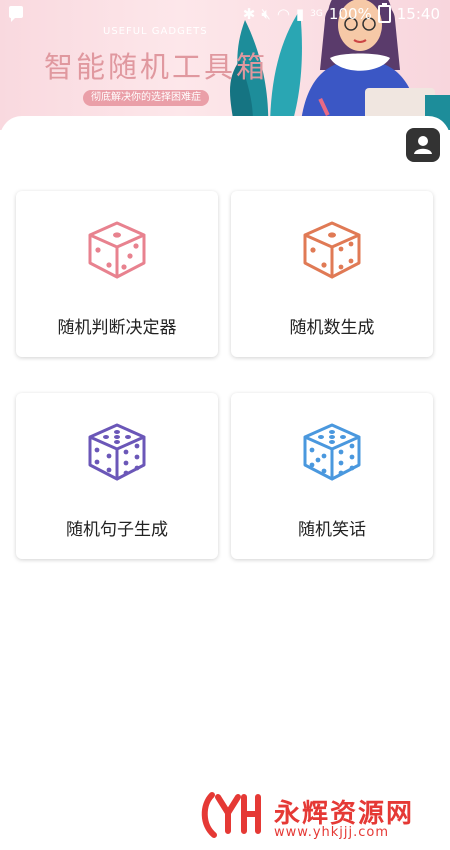 Image resolution: width=450 pixels, height=850 pixels. I want to click on card-decision-maker: 随机判断决定器, so click(117, 274).